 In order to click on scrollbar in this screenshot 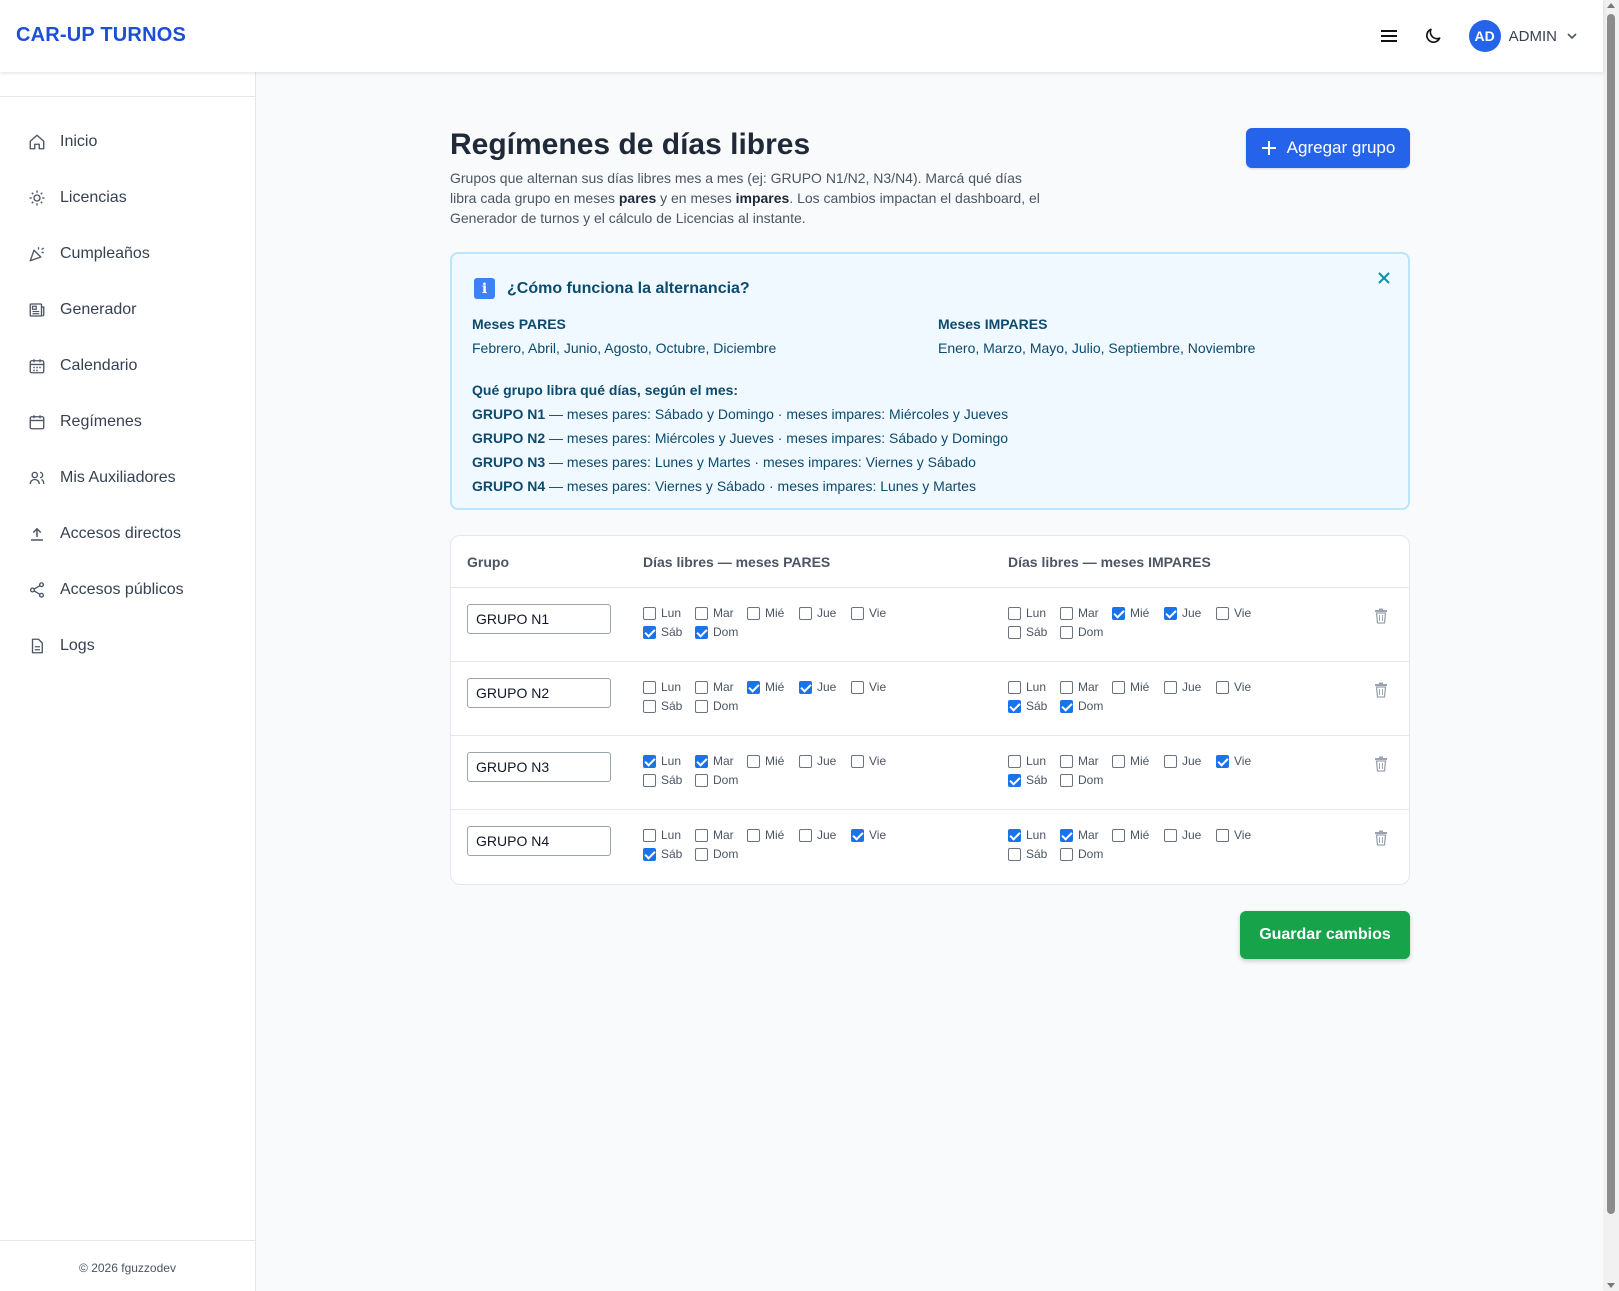, I will do `click(1611, 645)`.